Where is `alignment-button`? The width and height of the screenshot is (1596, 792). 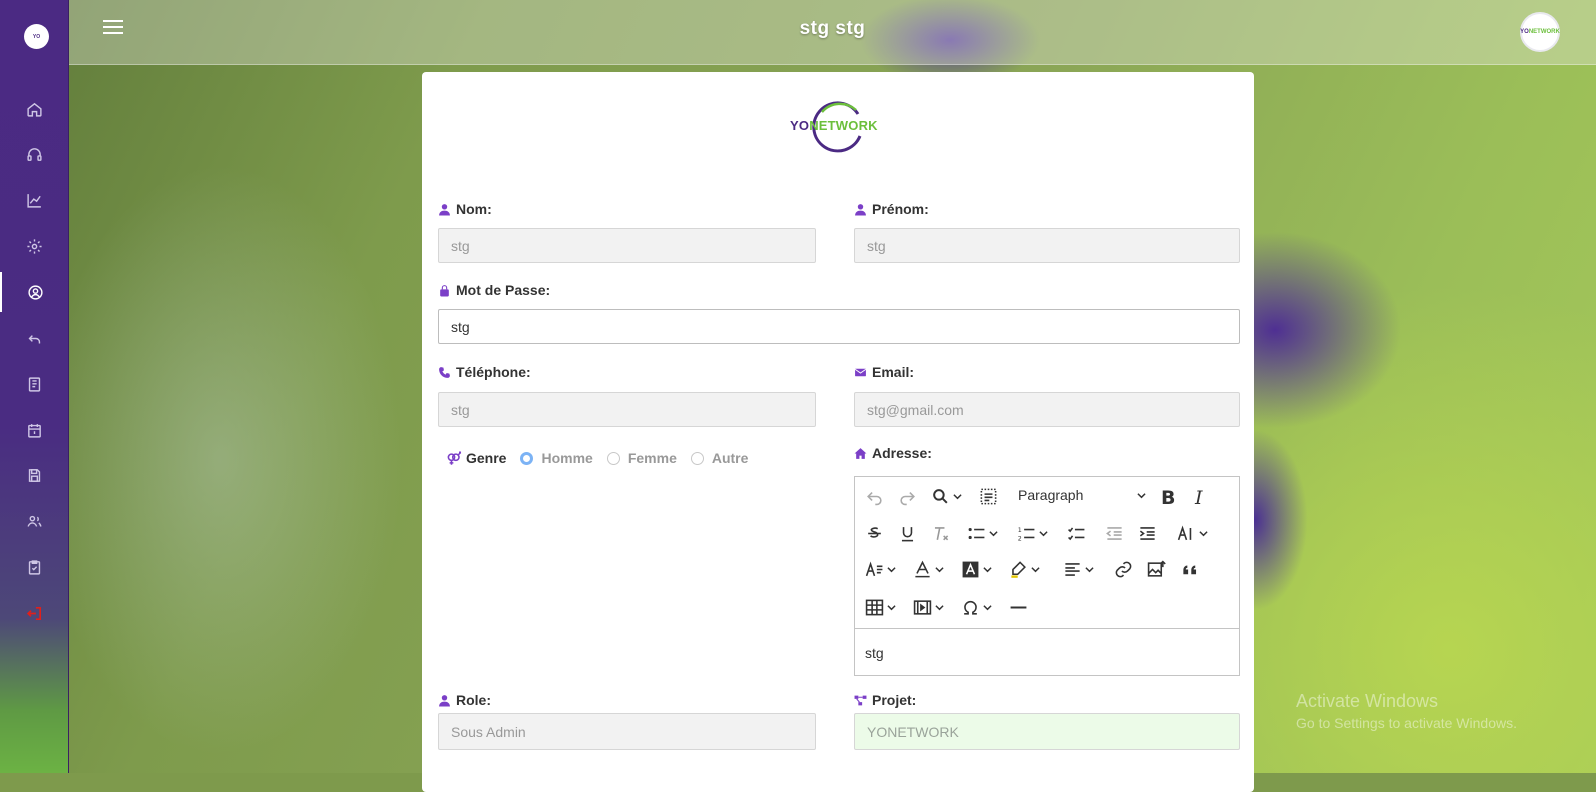
alignment-button is located at coordinates (1078, 569).